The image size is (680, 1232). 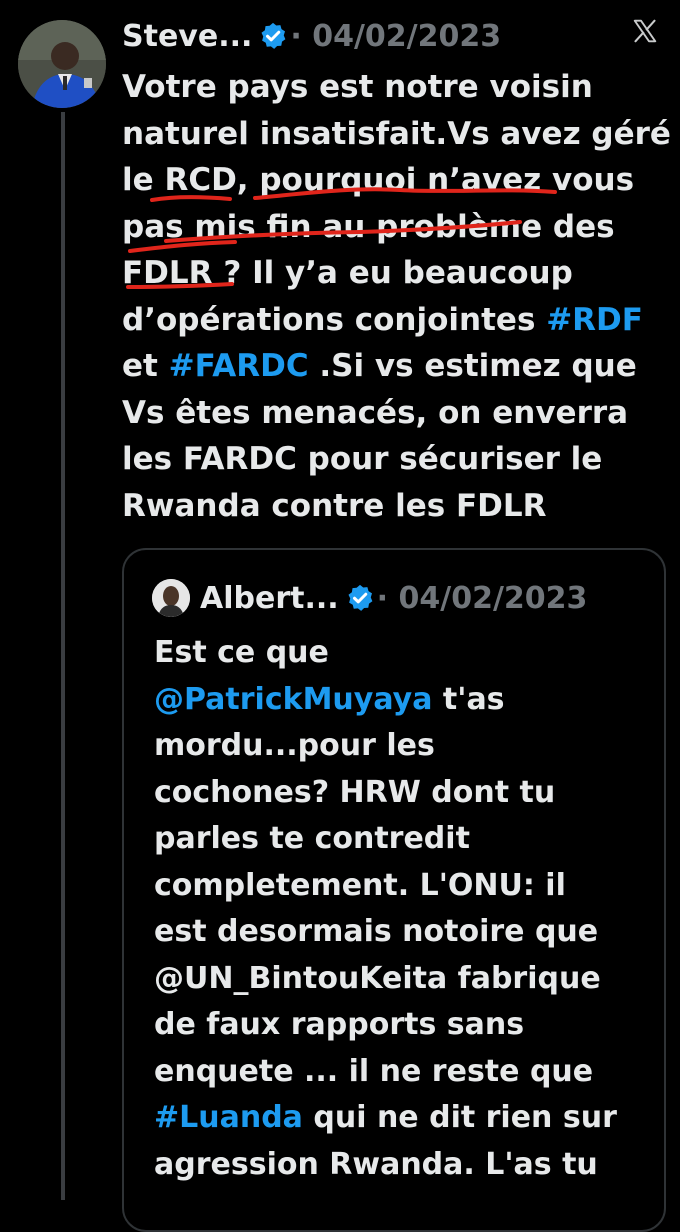 I want to click on tweet-line: Votre pays est notre voisin, so click(x=392, y=87).